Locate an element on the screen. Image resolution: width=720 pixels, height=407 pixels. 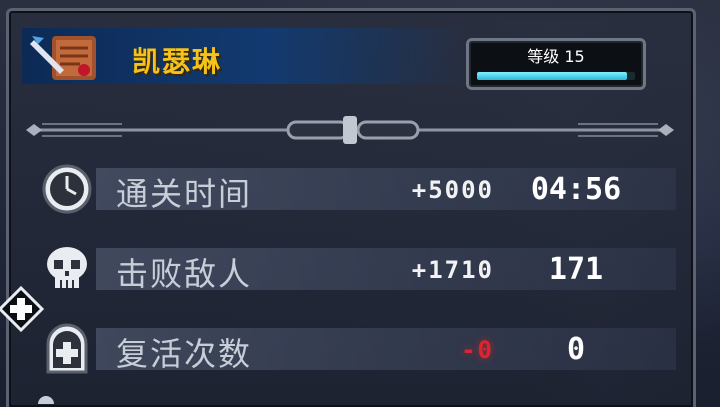
skull-icon is located at coordinates (67, 267).